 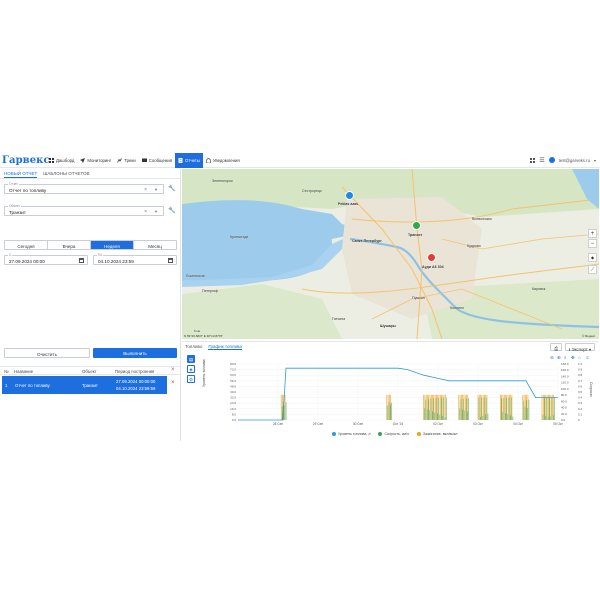 I want to click on zoom-in-icon: ⊕, so click(x=559, y=357).